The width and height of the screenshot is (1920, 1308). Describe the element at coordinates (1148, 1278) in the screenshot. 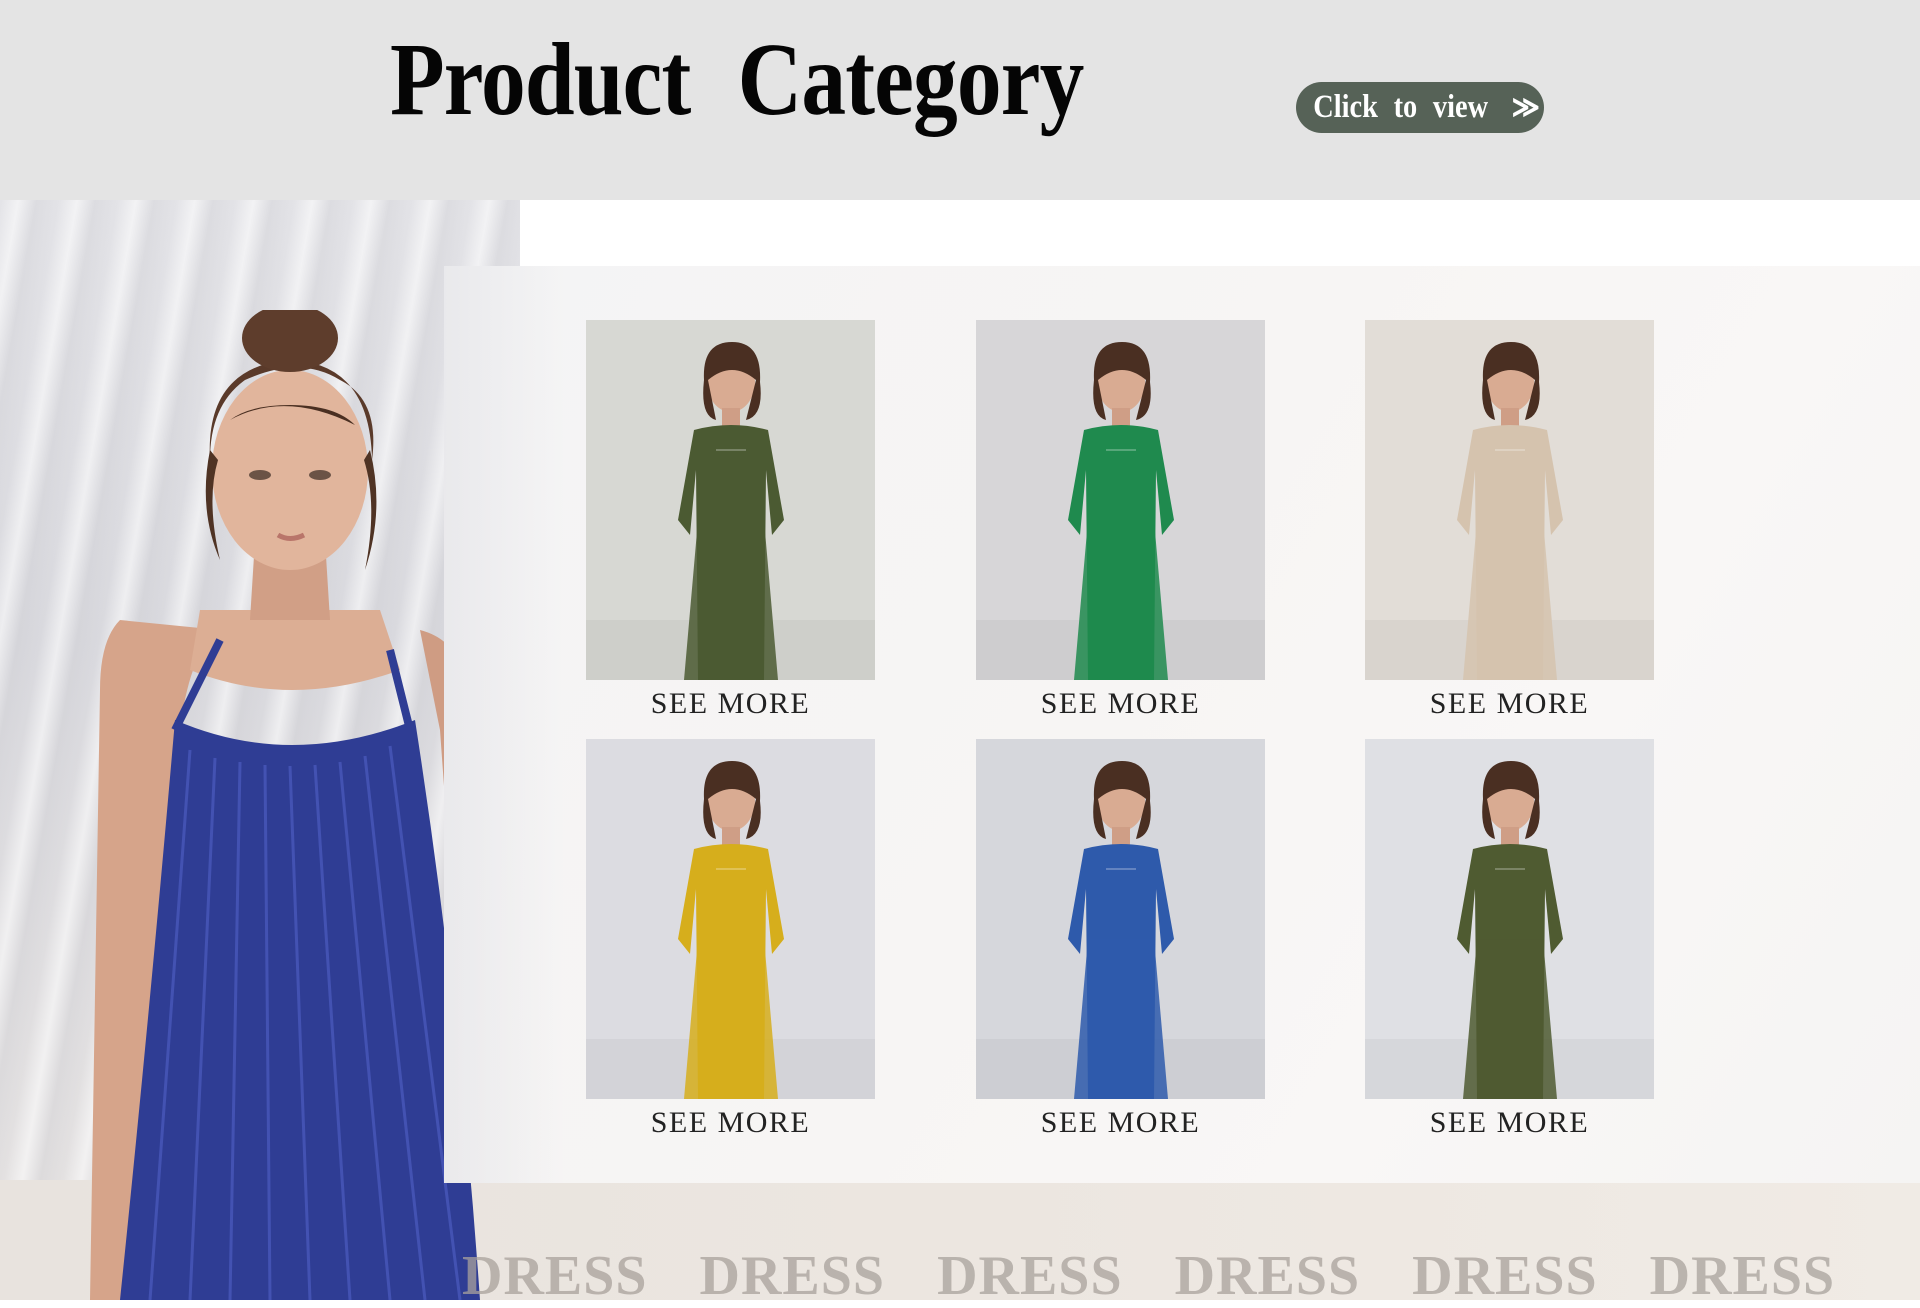

I see `dress-watermark: DRESS DRESS DRESS DRESS DRESS DRESS` at that location.